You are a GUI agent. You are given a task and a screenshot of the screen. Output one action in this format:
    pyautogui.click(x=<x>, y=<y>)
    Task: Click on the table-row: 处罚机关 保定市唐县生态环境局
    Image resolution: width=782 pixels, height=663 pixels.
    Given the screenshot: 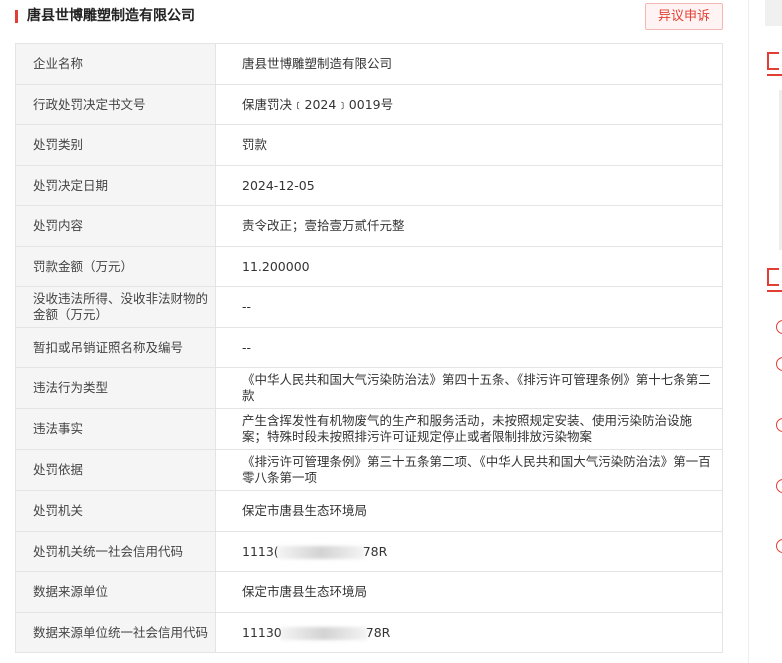 What is the action you would take?
    pyautogui.click(x=369, y=511)
    